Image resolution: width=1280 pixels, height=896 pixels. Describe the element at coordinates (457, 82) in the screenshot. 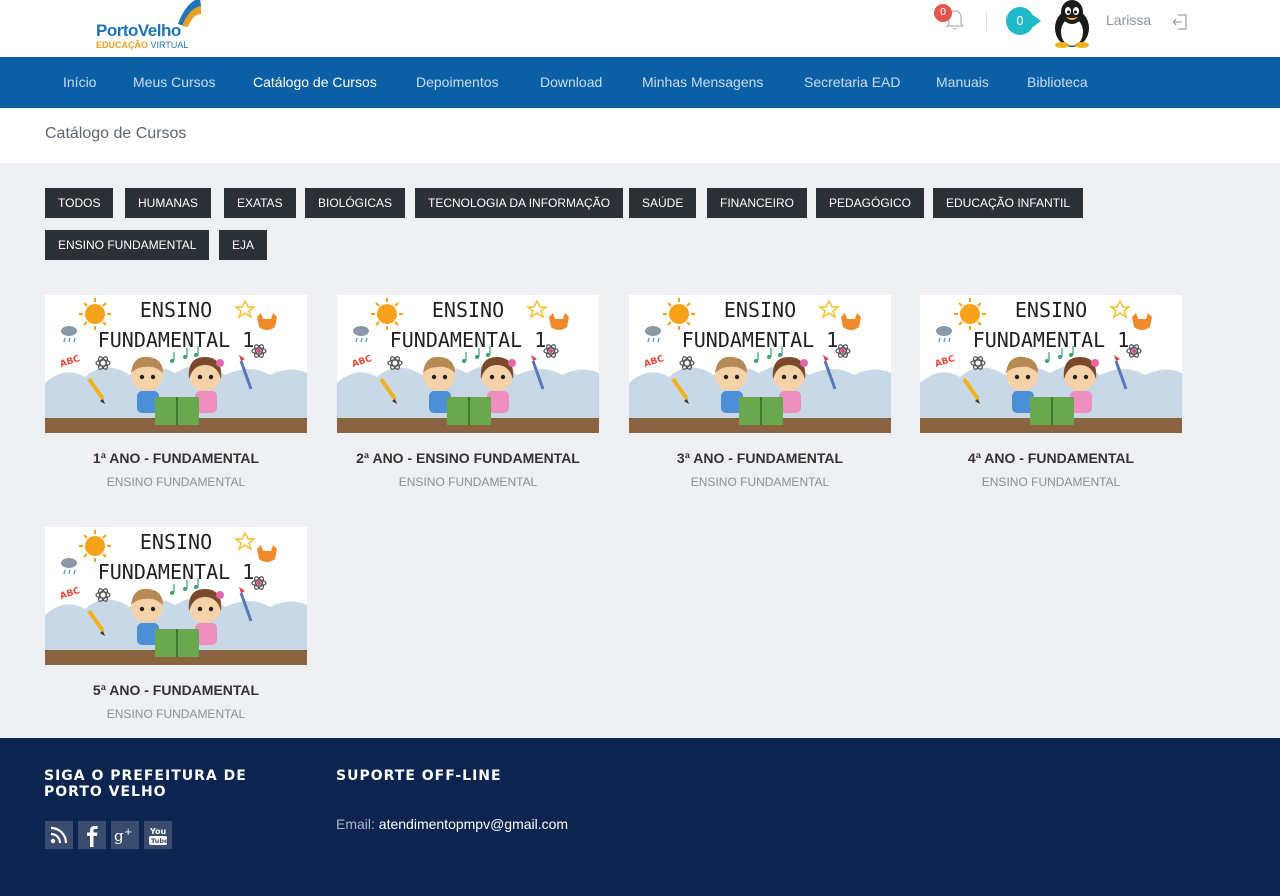

I see `nav-item-depoimentos: Depoimentos` at that location.